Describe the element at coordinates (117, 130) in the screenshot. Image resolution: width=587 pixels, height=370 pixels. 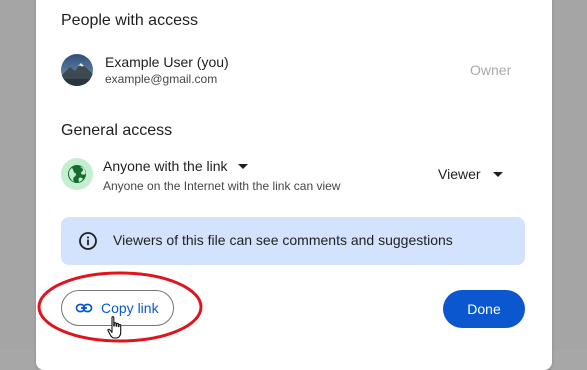
I see `general-access-heading: General access` at that location.